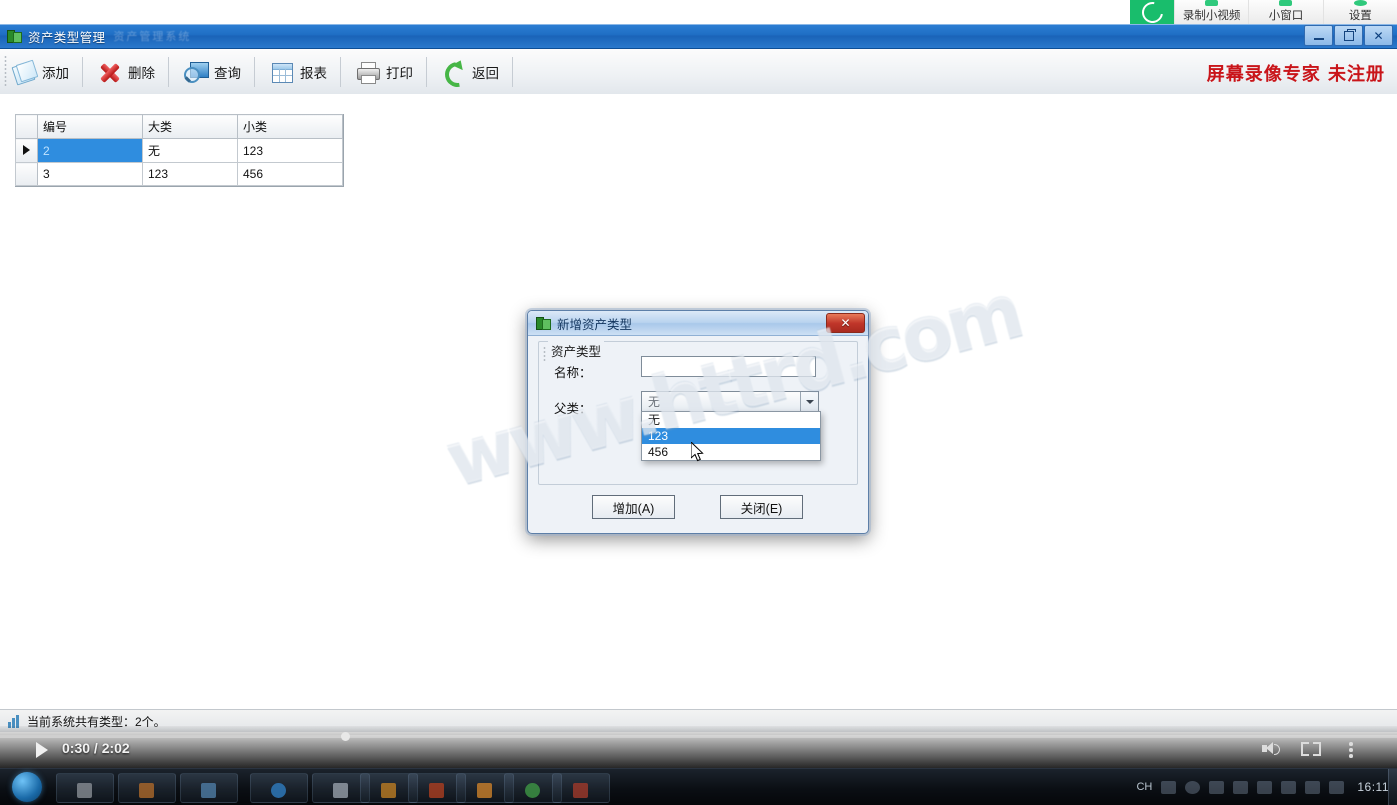 The width and height of the screenshot is (1397, 805). Describe the element at coordinates (227, 73) in the screenshot. I see `query-button-label: 查询` at that location.